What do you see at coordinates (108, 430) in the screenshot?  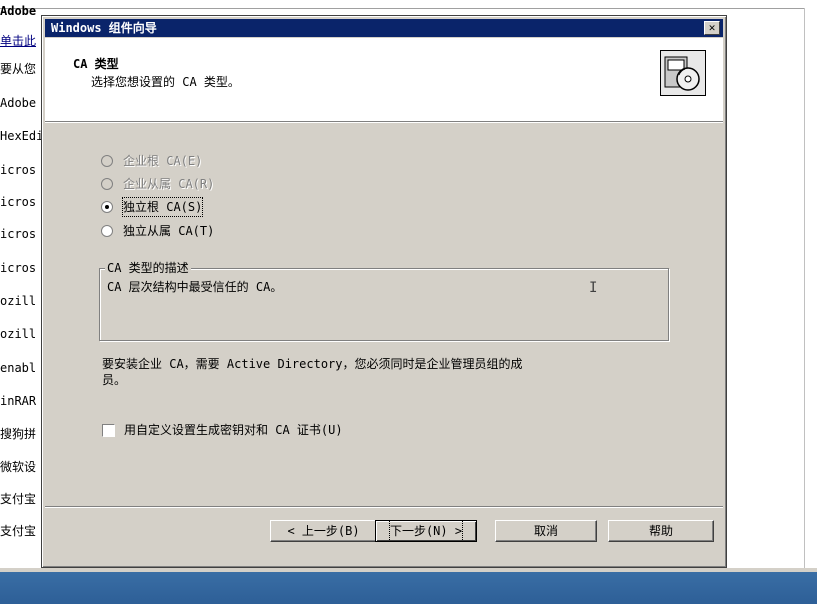 I see `custom-settings-checkbox` at bounding box center [108, 430].